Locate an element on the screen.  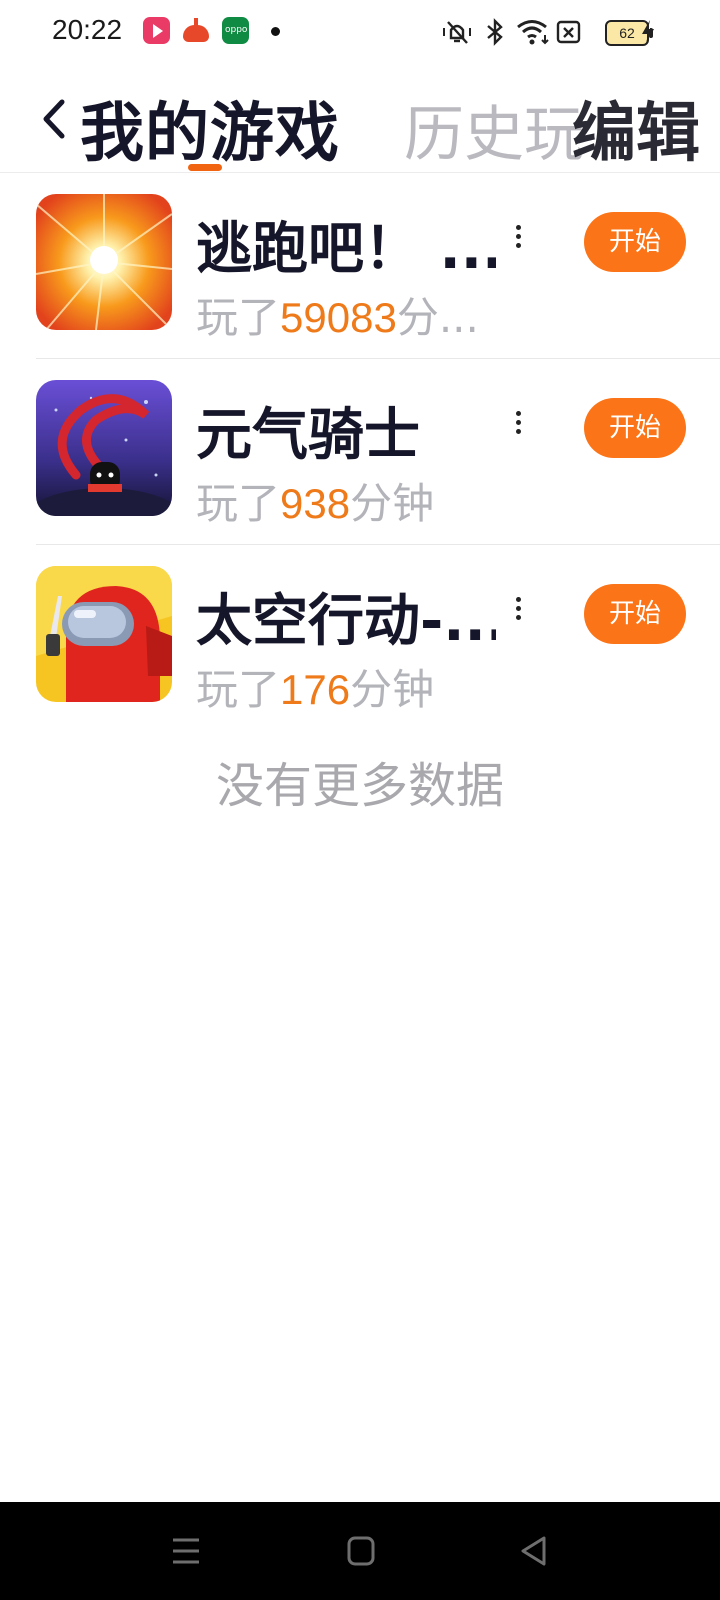
header: 我的游戏 历史玩 编辑 is located at coordinates (360, 118).